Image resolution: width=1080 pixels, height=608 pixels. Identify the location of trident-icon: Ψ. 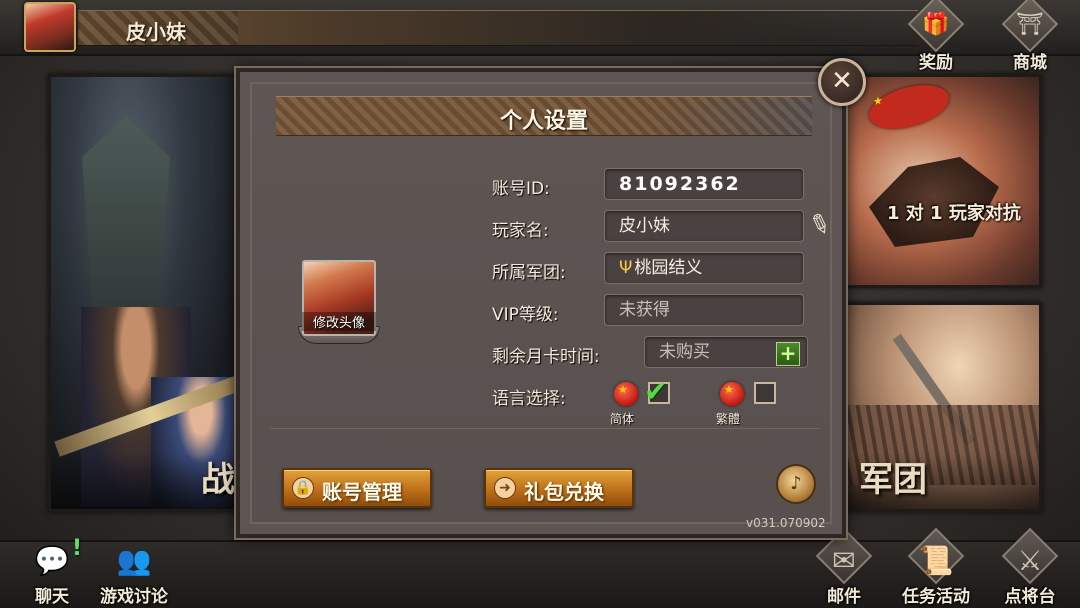
(626, 268).